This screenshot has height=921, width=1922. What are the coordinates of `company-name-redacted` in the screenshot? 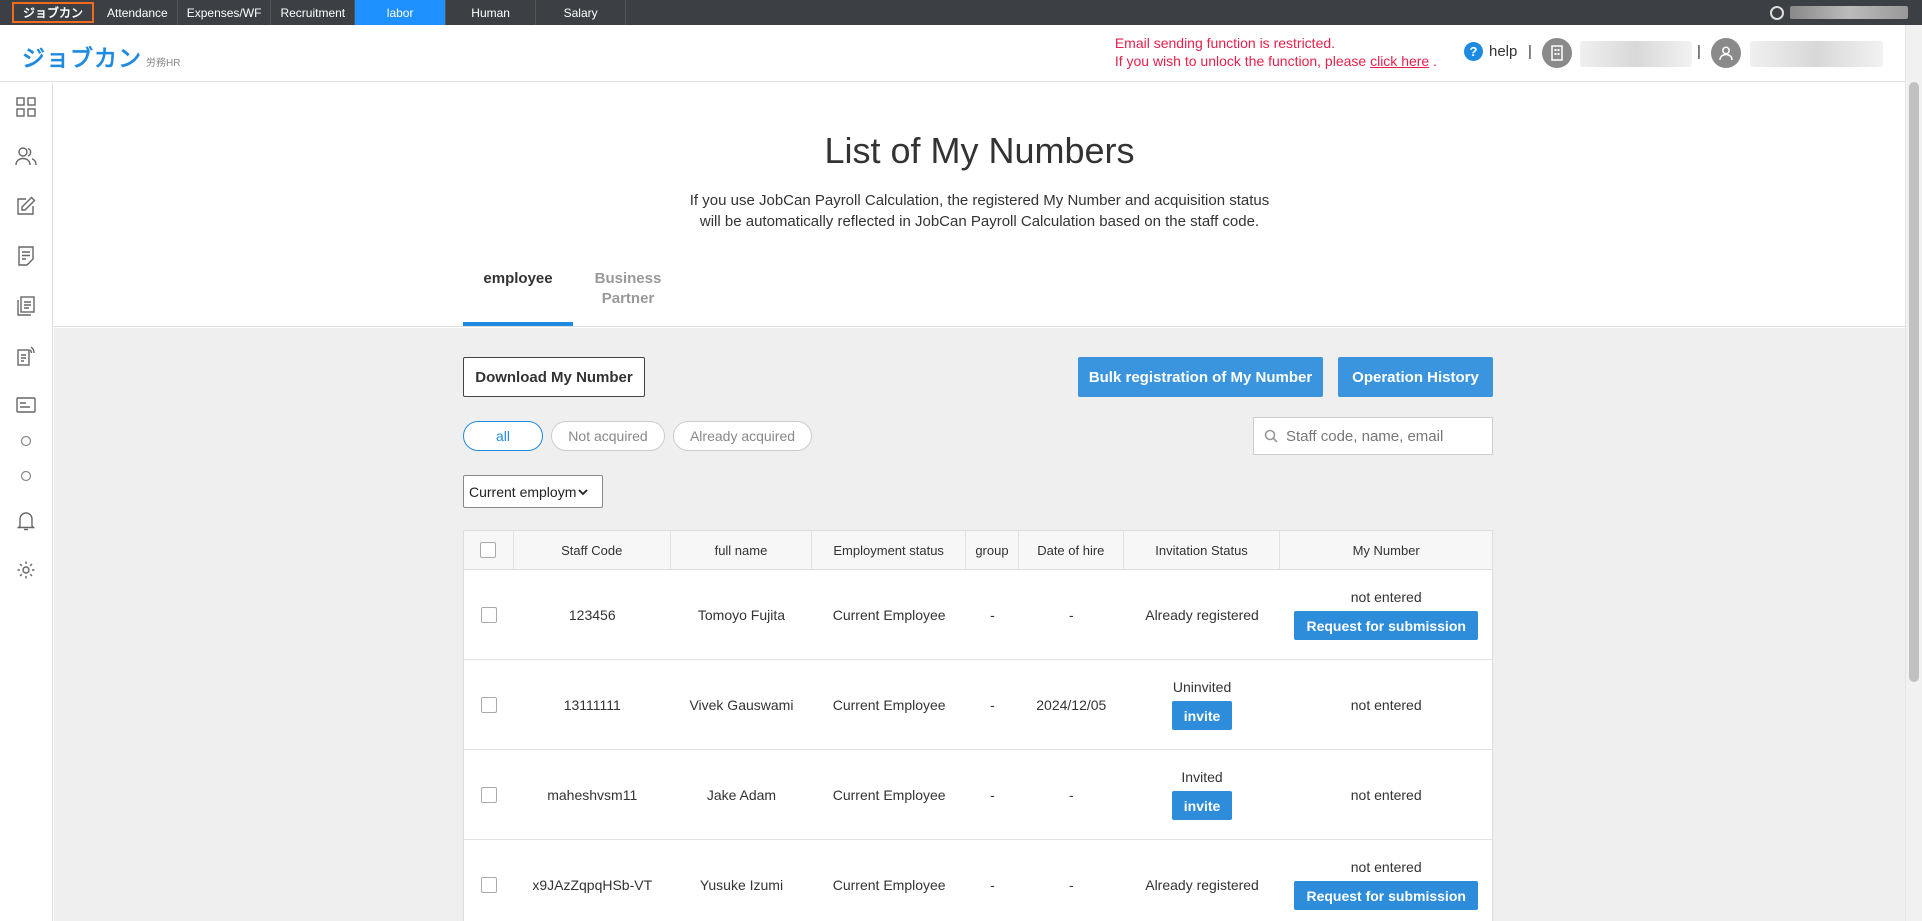 It's located at (1636, 54).